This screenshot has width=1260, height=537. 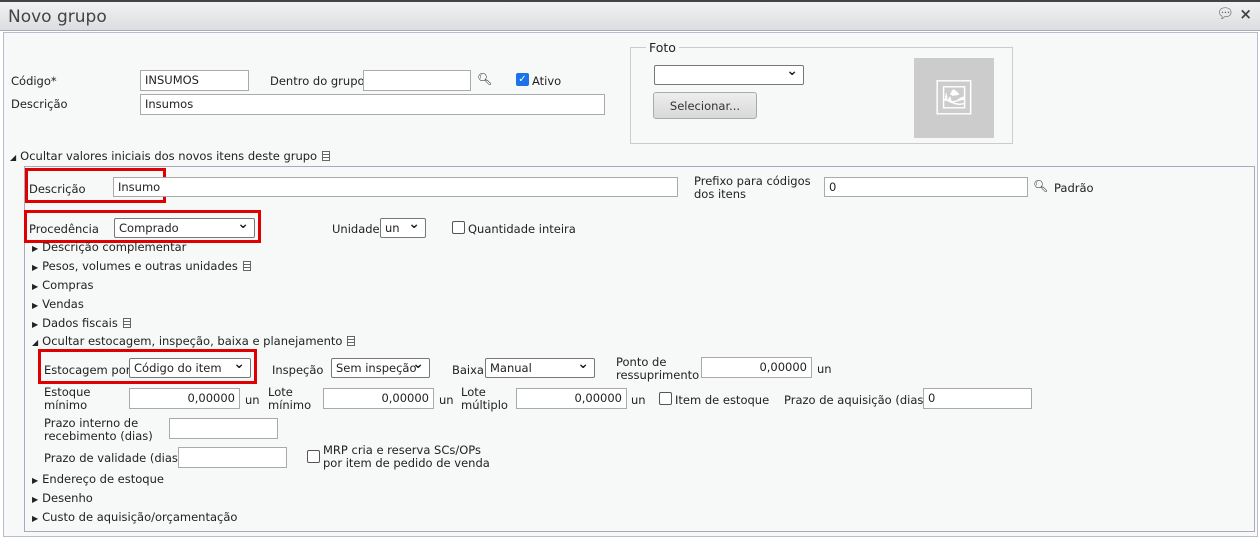 I want to click on collapsible-descricao-complementar: ▶ Descrição complementar, so click(x=109, y=248).